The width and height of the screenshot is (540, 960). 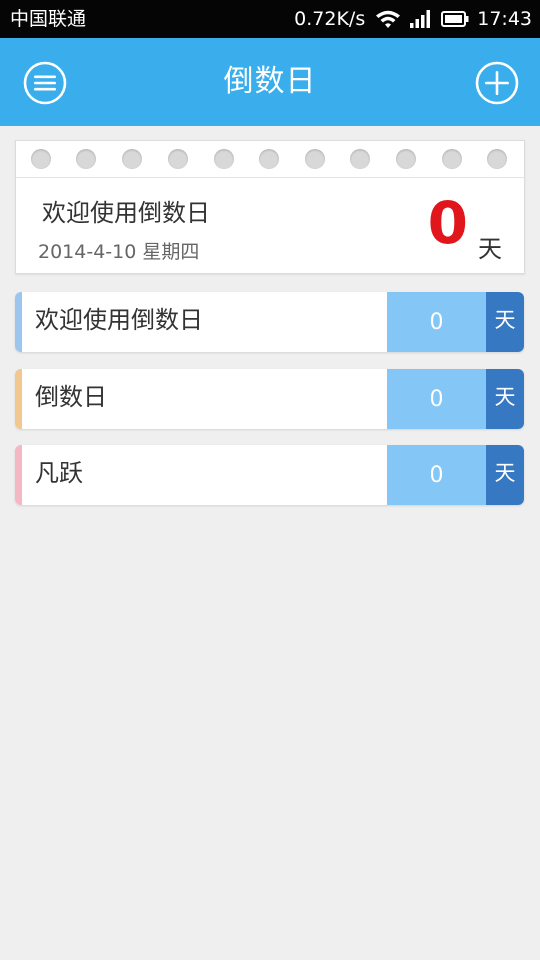 What do you see at coordinates (270, 19) in the screenshot?
I see `status-bar: 中国联通 0.72K/s 17:43` at bounding box center [270, 19].